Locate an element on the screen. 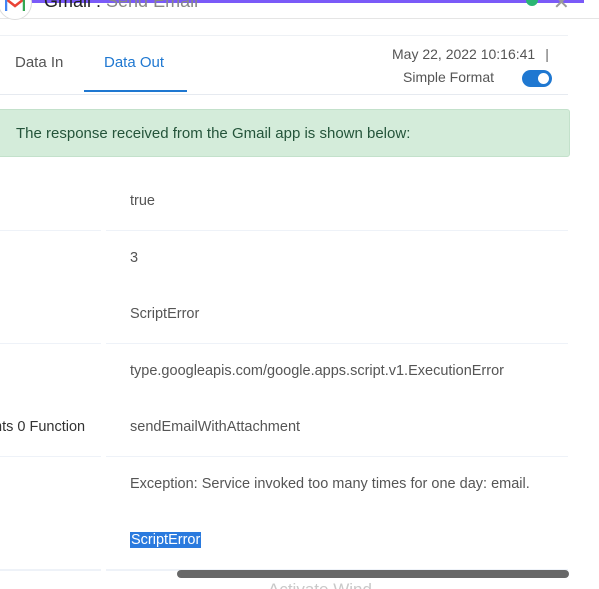  close-icon: ✕ is located at coordinates (561, 7).